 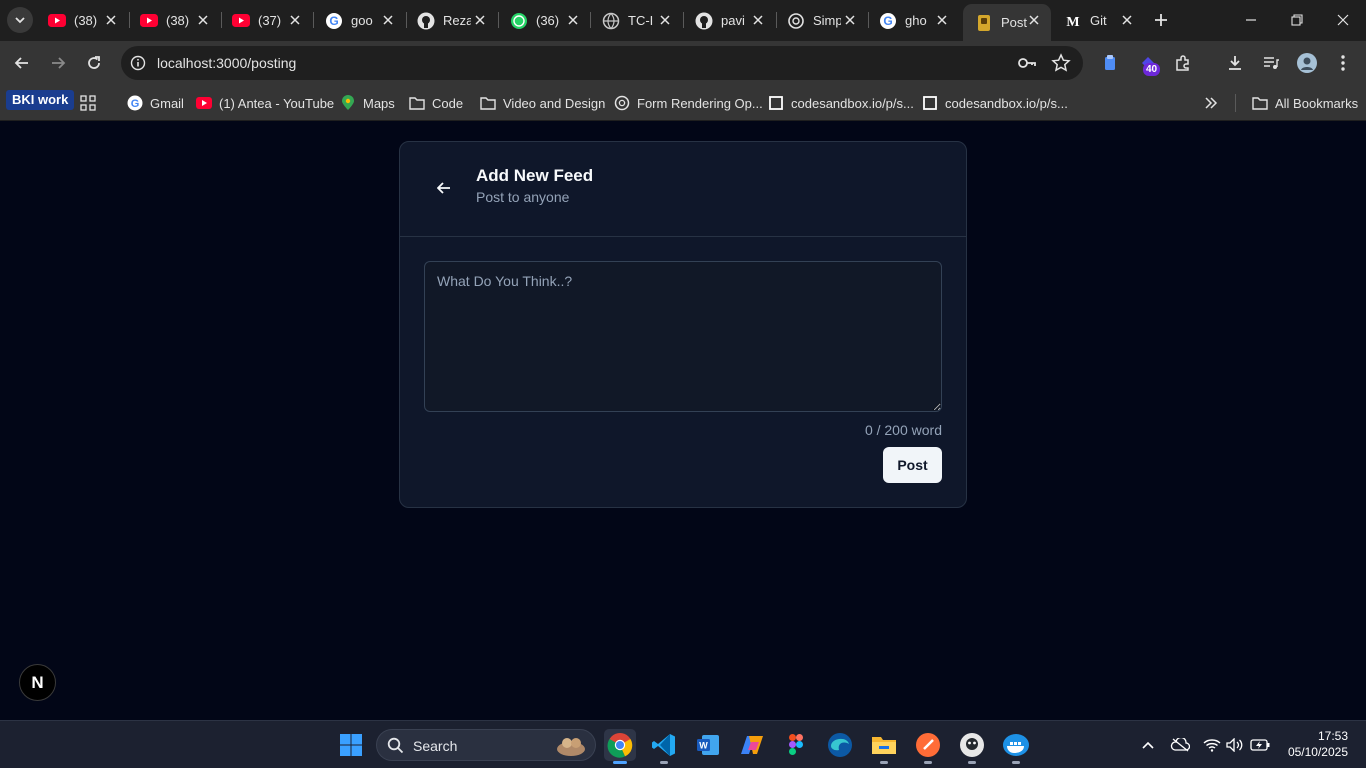 What do you see at coordinates (1016, 746) in the screenshot?
I see `taskbar-docker` at bounding box center [1016, 746].